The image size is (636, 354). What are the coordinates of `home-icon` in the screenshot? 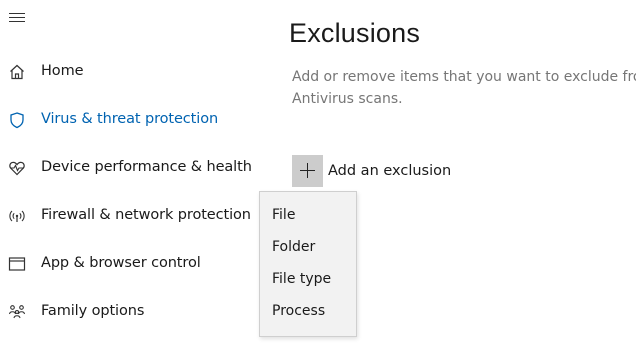 It's located at (17, 72).